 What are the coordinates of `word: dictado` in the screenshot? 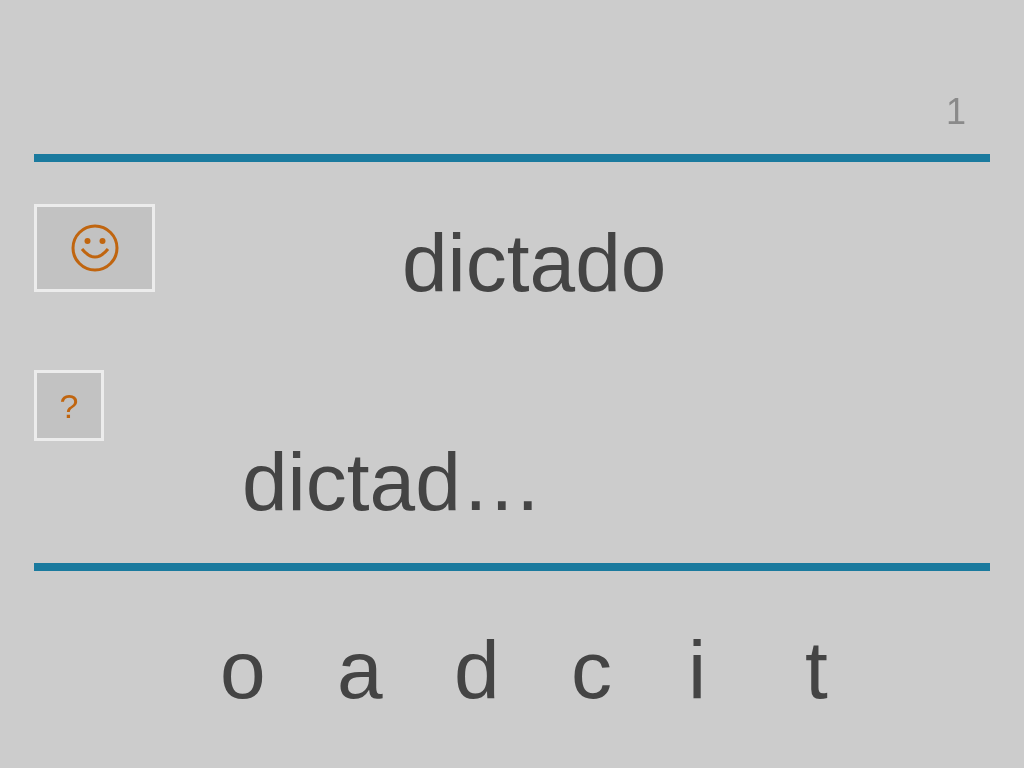 It's located at (534, 263).